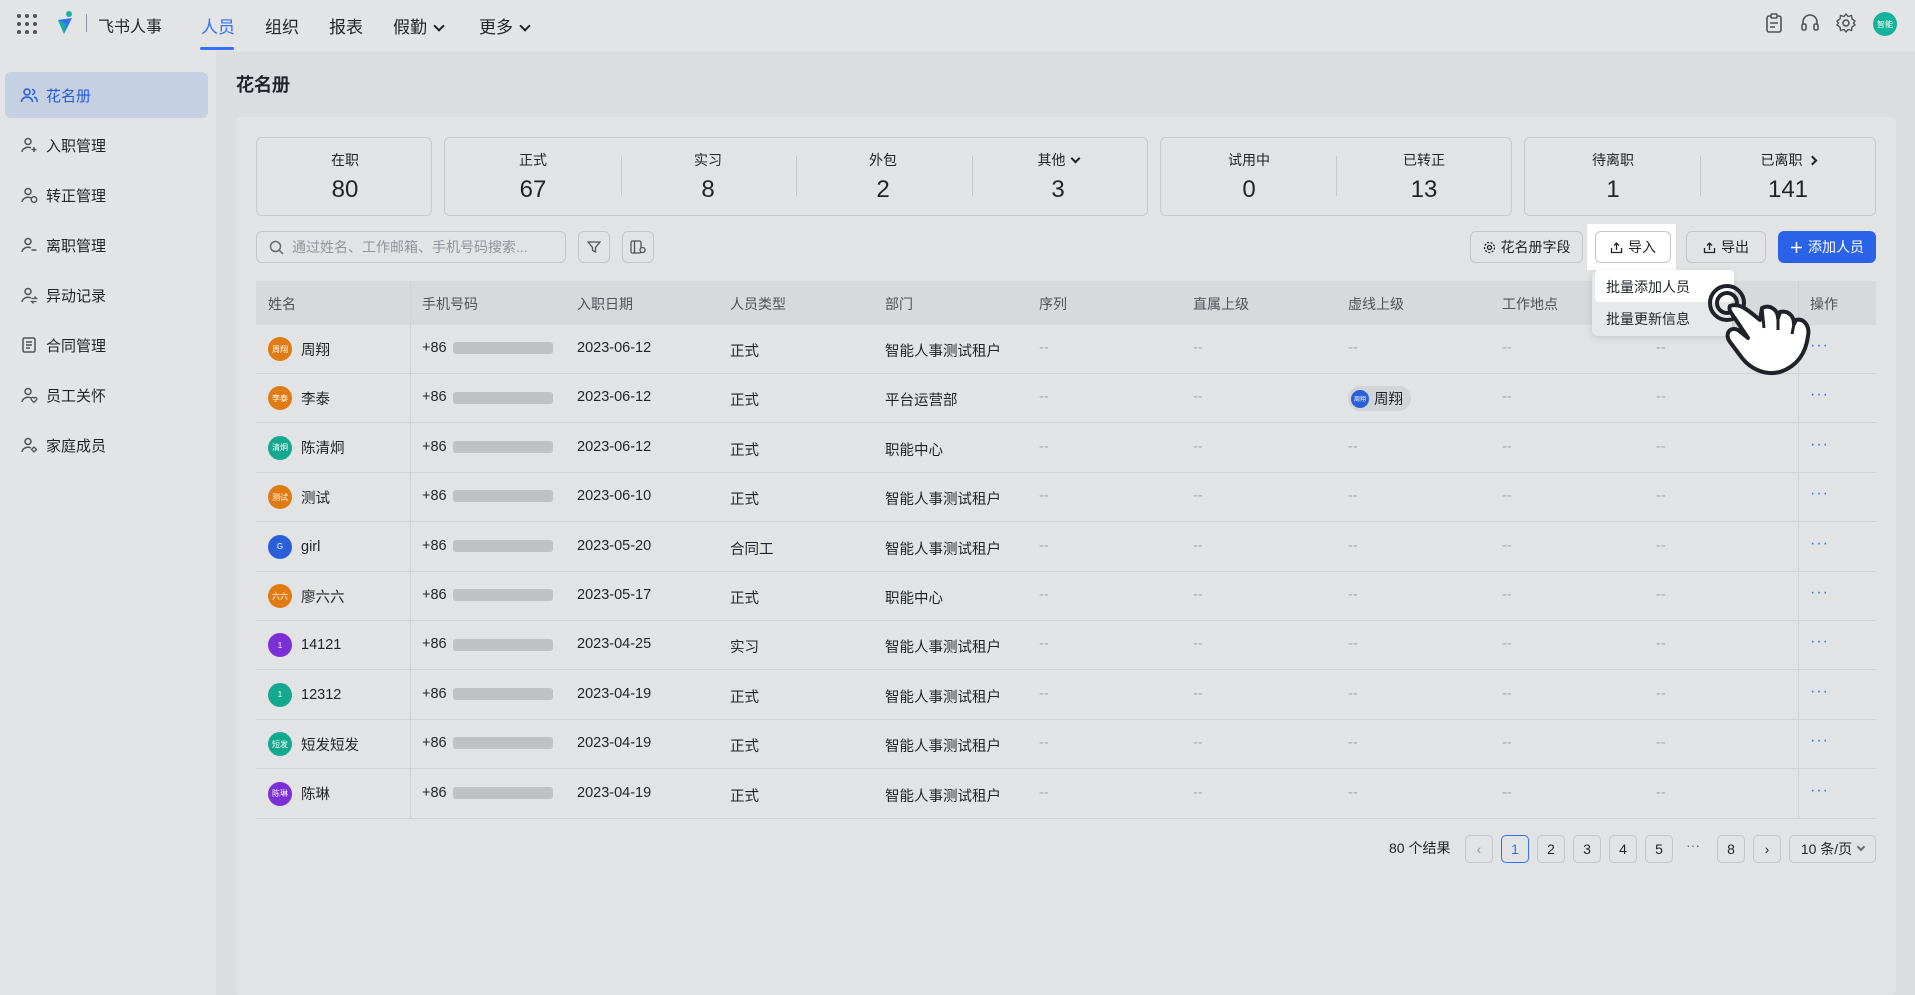 The width and height of the screenshot is (1915, 995). What do you see at coordinates (1058, 177) in the screenshot?
I see `stat-other: 其他 3` at bounding box center [1058, 177].